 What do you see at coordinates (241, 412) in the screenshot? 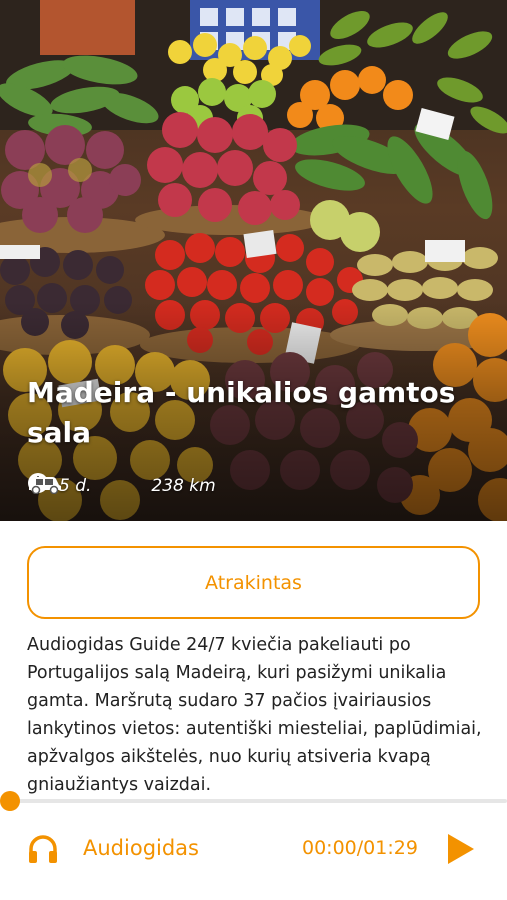
I see `tour-title: Madeira - unikalios gamtos sala` at bounding box center [241, 412].